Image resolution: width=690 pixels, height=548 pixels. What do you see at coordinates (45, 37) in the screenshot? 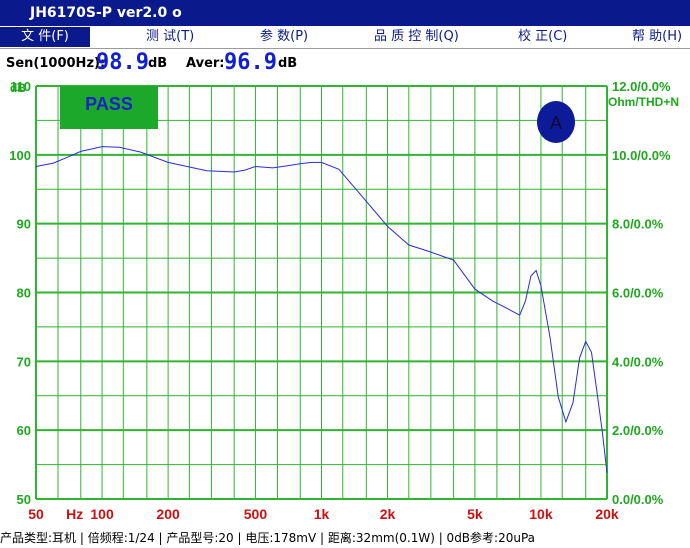
I see `menu-file: 文 件(F)` at bounding box center [45, 37].